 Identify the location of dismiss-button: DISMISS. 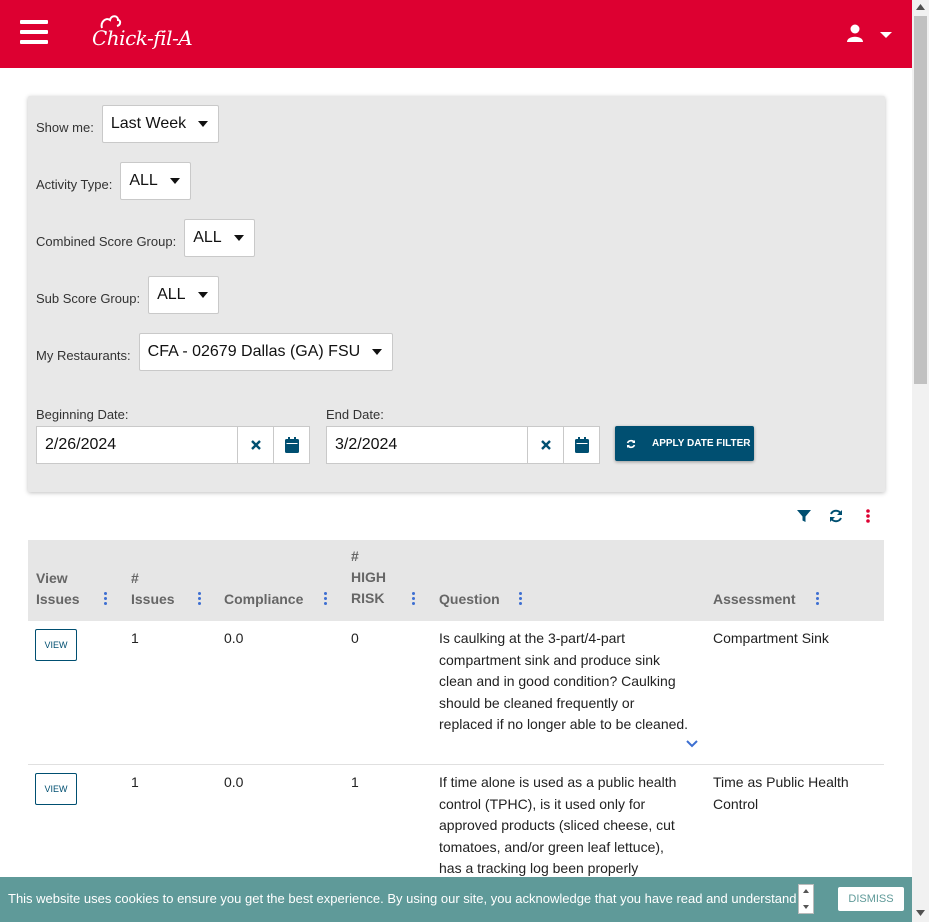
(871, 899).